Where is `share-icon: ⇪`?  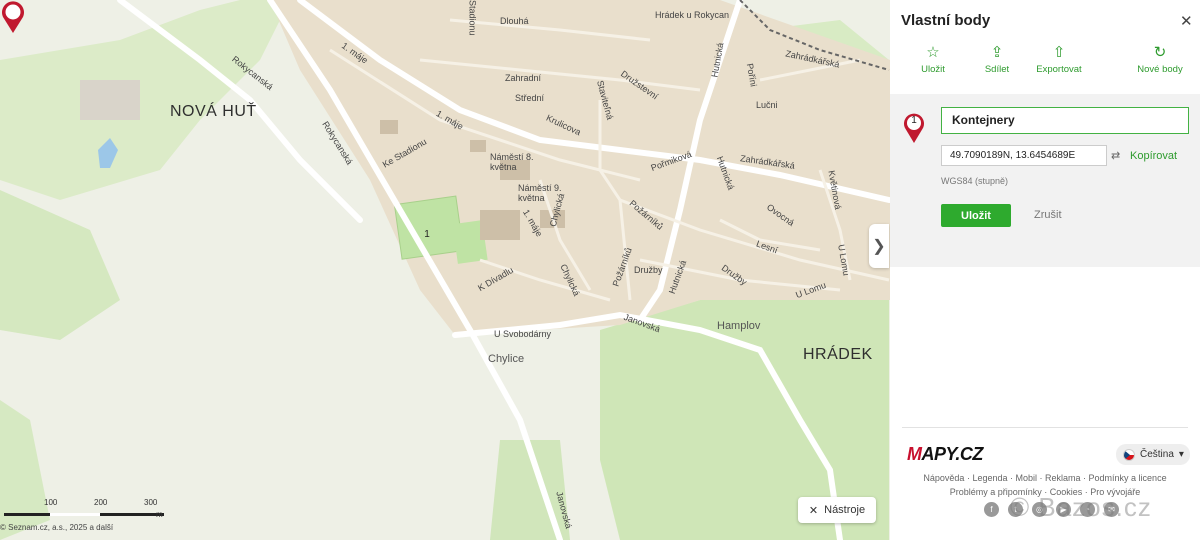 share-icon: ⇪ is located at coordinates (997, 52).